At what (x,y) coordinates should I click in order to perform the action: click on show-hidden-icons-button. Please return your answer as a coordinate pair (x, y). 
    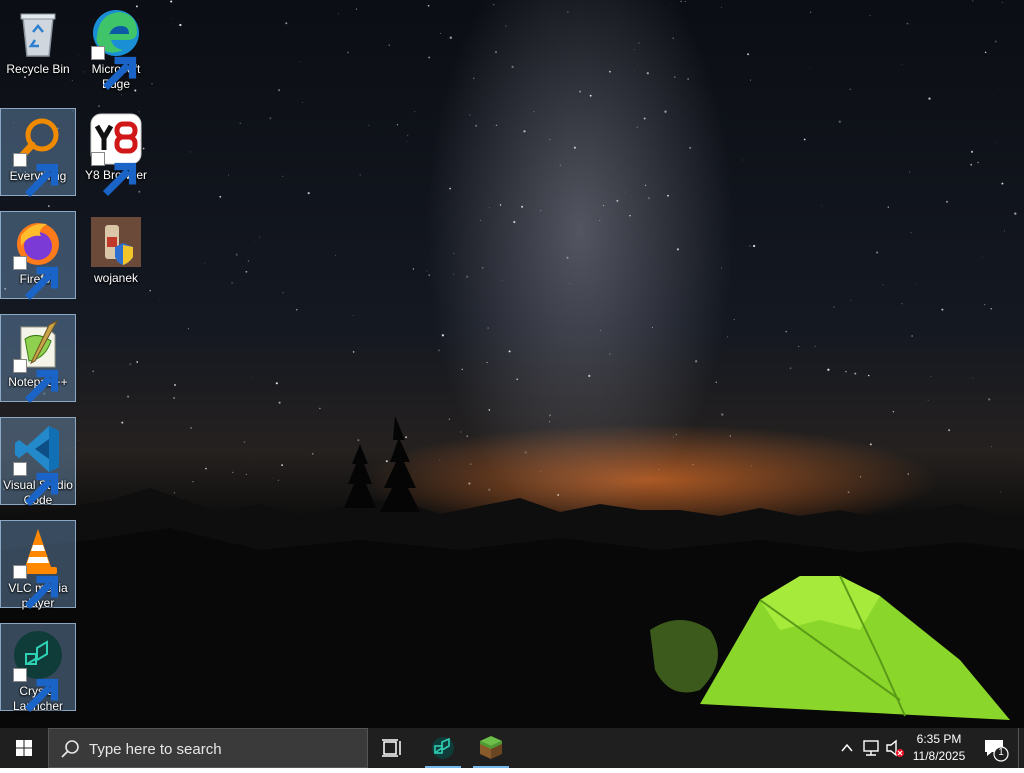
    Looking at the image, I should click on (847, 748).